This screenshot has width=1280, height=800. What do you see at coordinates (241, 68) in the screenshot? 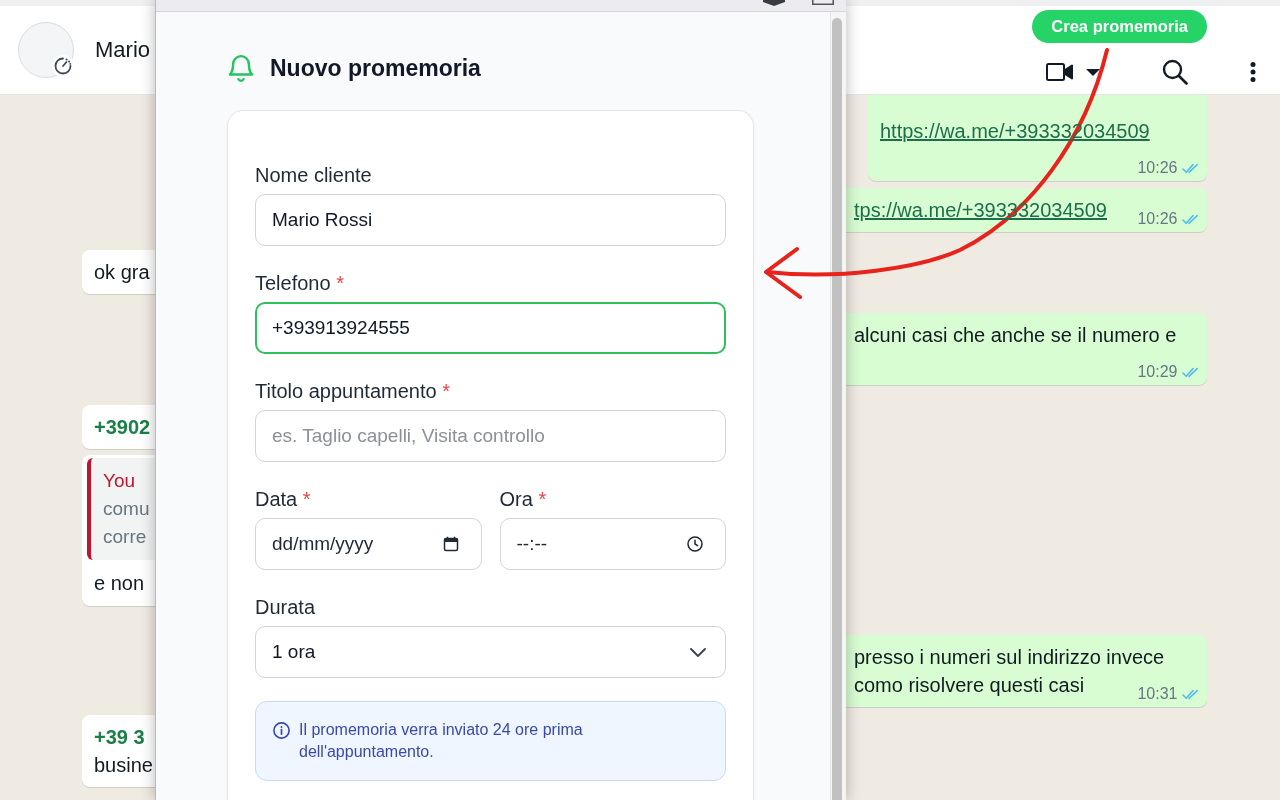
I see `bell-icon` at bounding box center [241, 68].